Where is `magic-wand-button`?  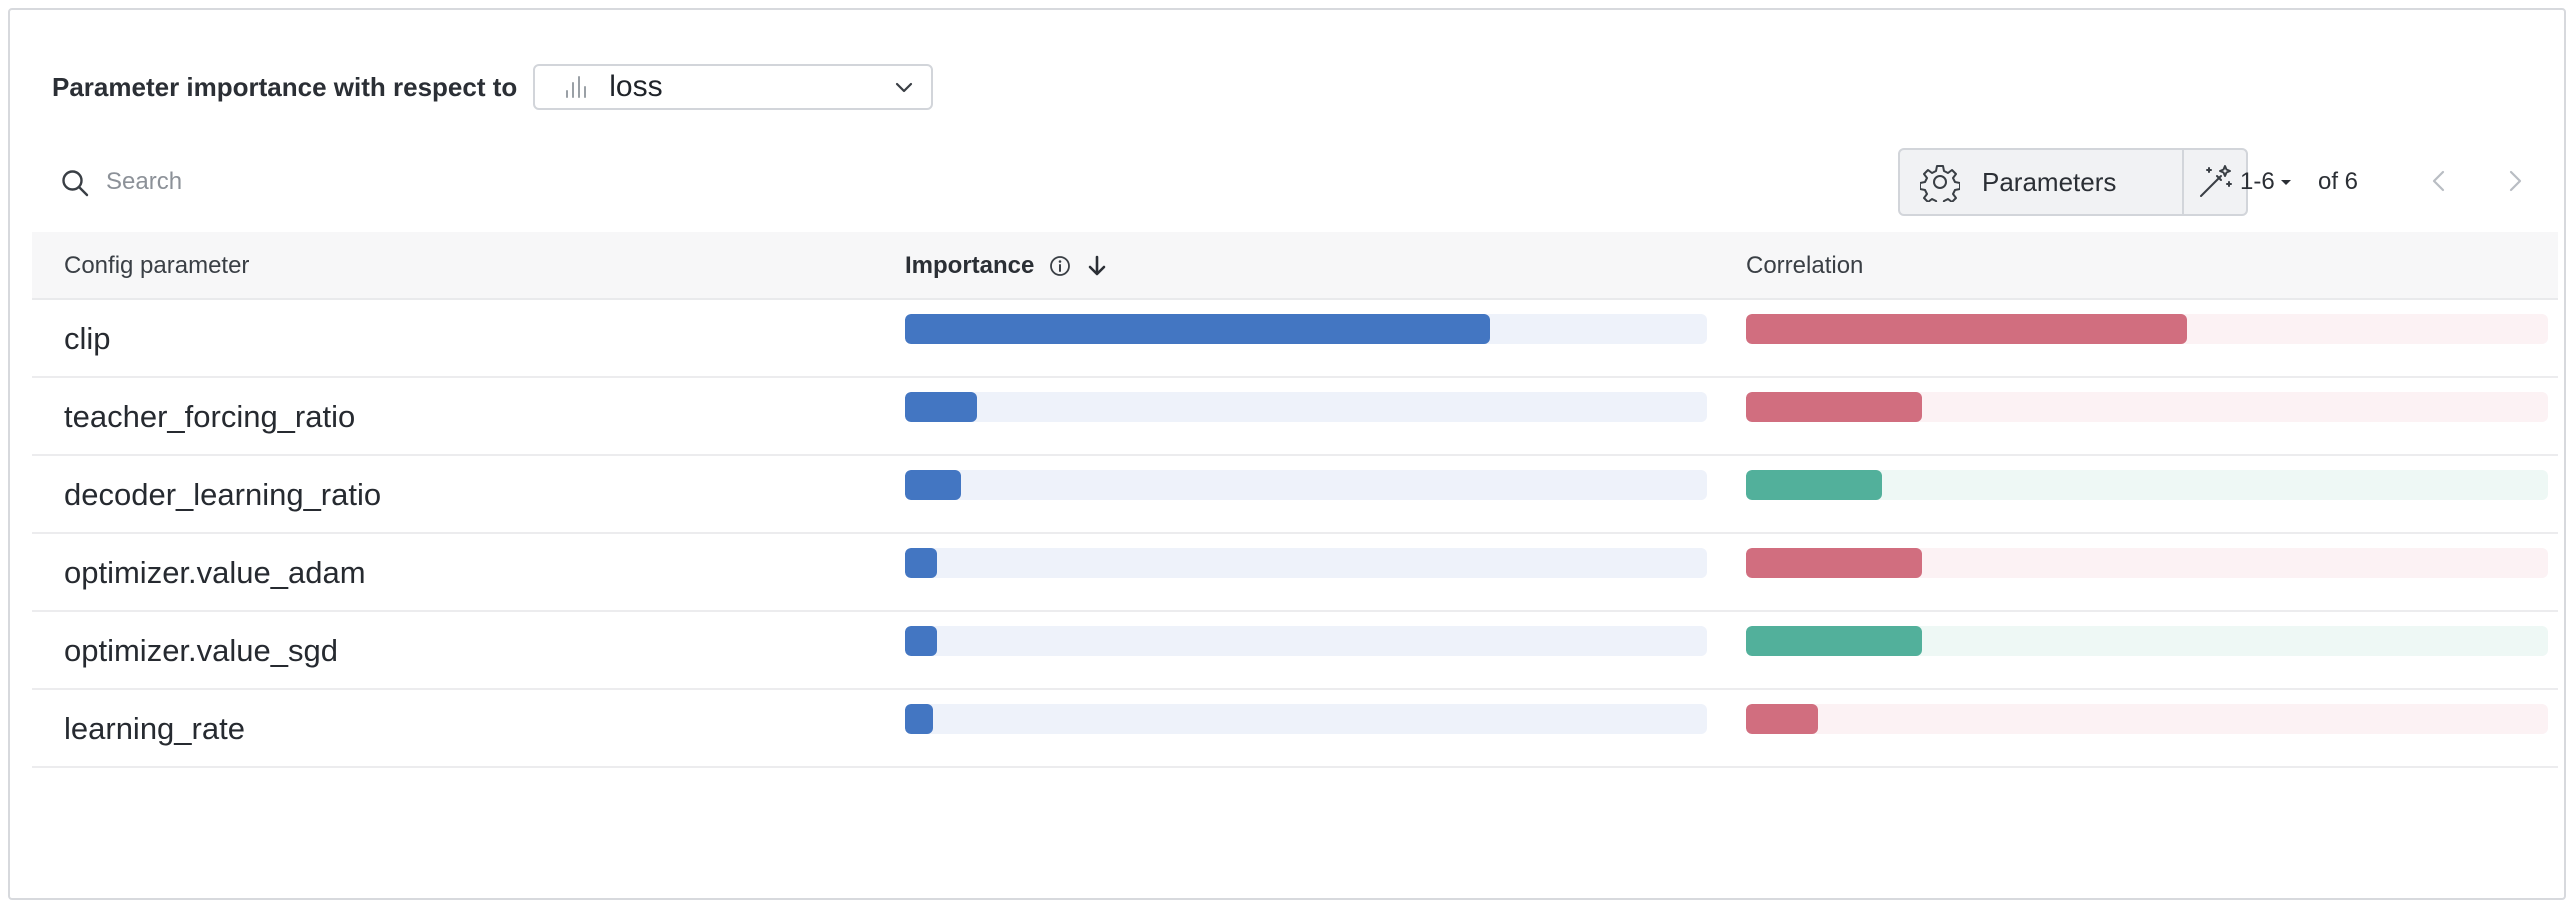 magic-wand-button is located at coordinates (2214, 182).